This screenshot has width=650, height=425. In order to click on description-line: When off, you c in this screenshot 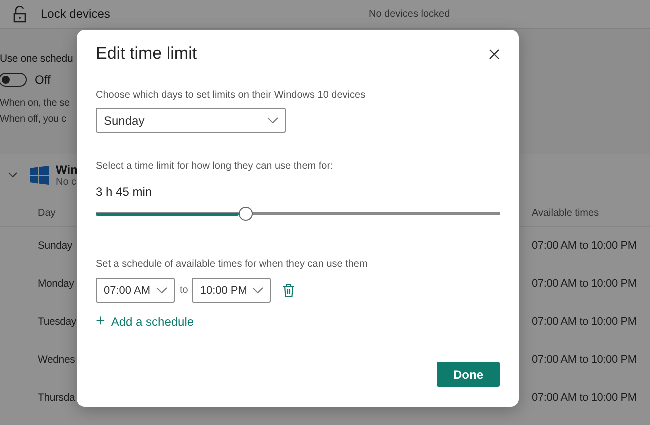, I will do `click(33, 120)`.